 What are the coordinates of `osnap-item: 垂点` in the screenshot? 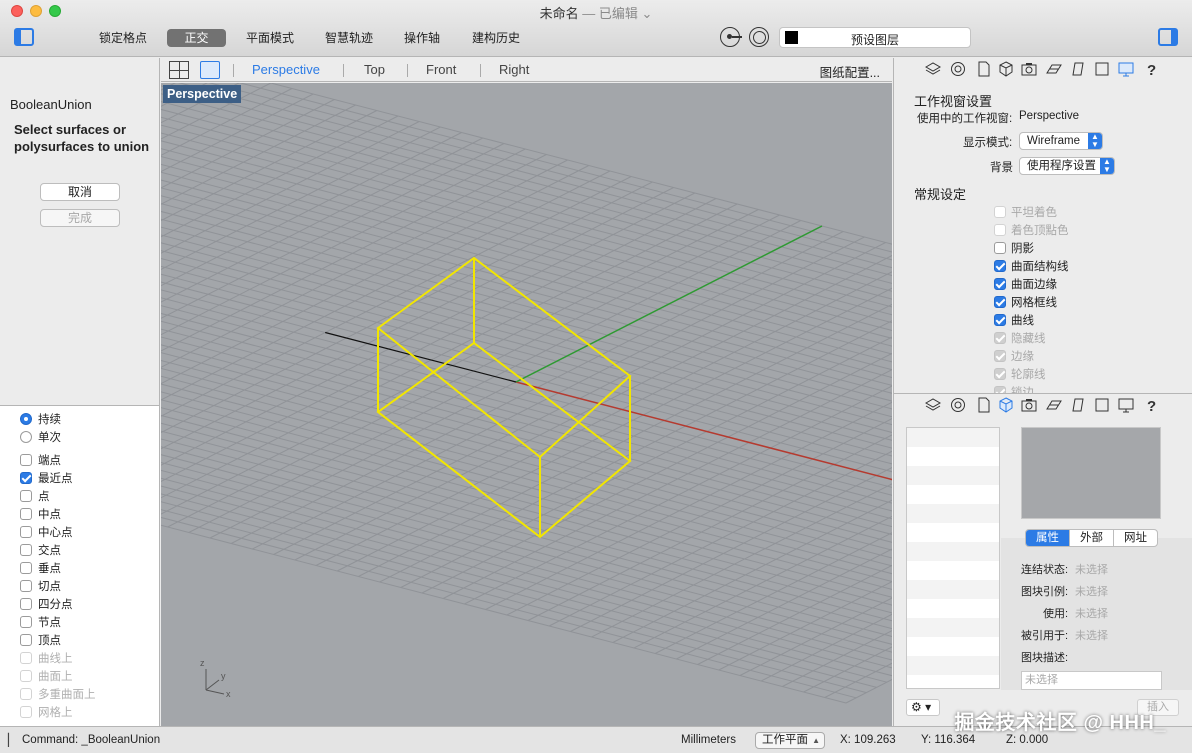 It's located at (40, 568).